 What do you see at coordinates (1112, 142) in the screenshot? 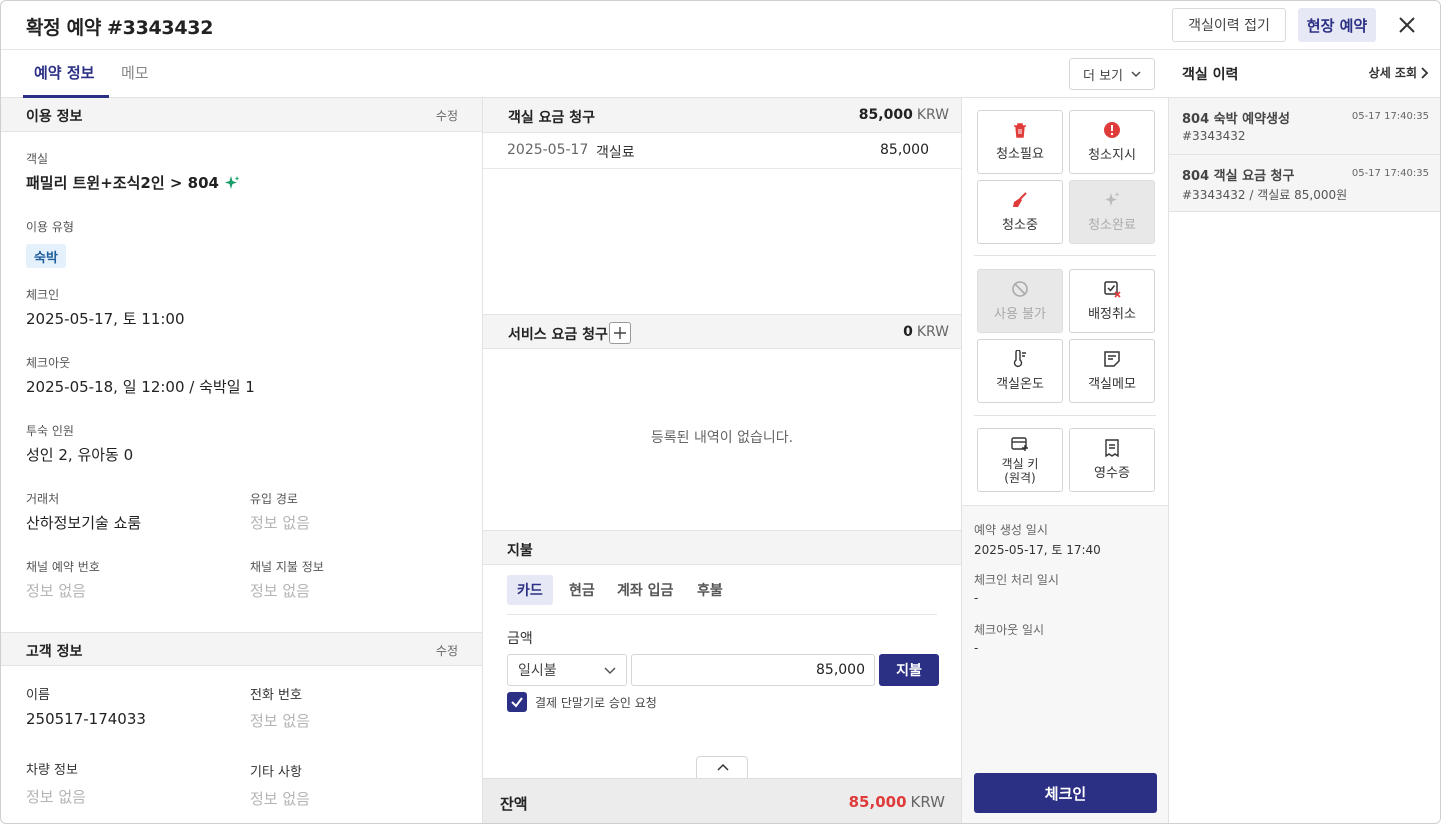
I see `clean-order-button: 청소지시` at bounding box center [1112, 142].